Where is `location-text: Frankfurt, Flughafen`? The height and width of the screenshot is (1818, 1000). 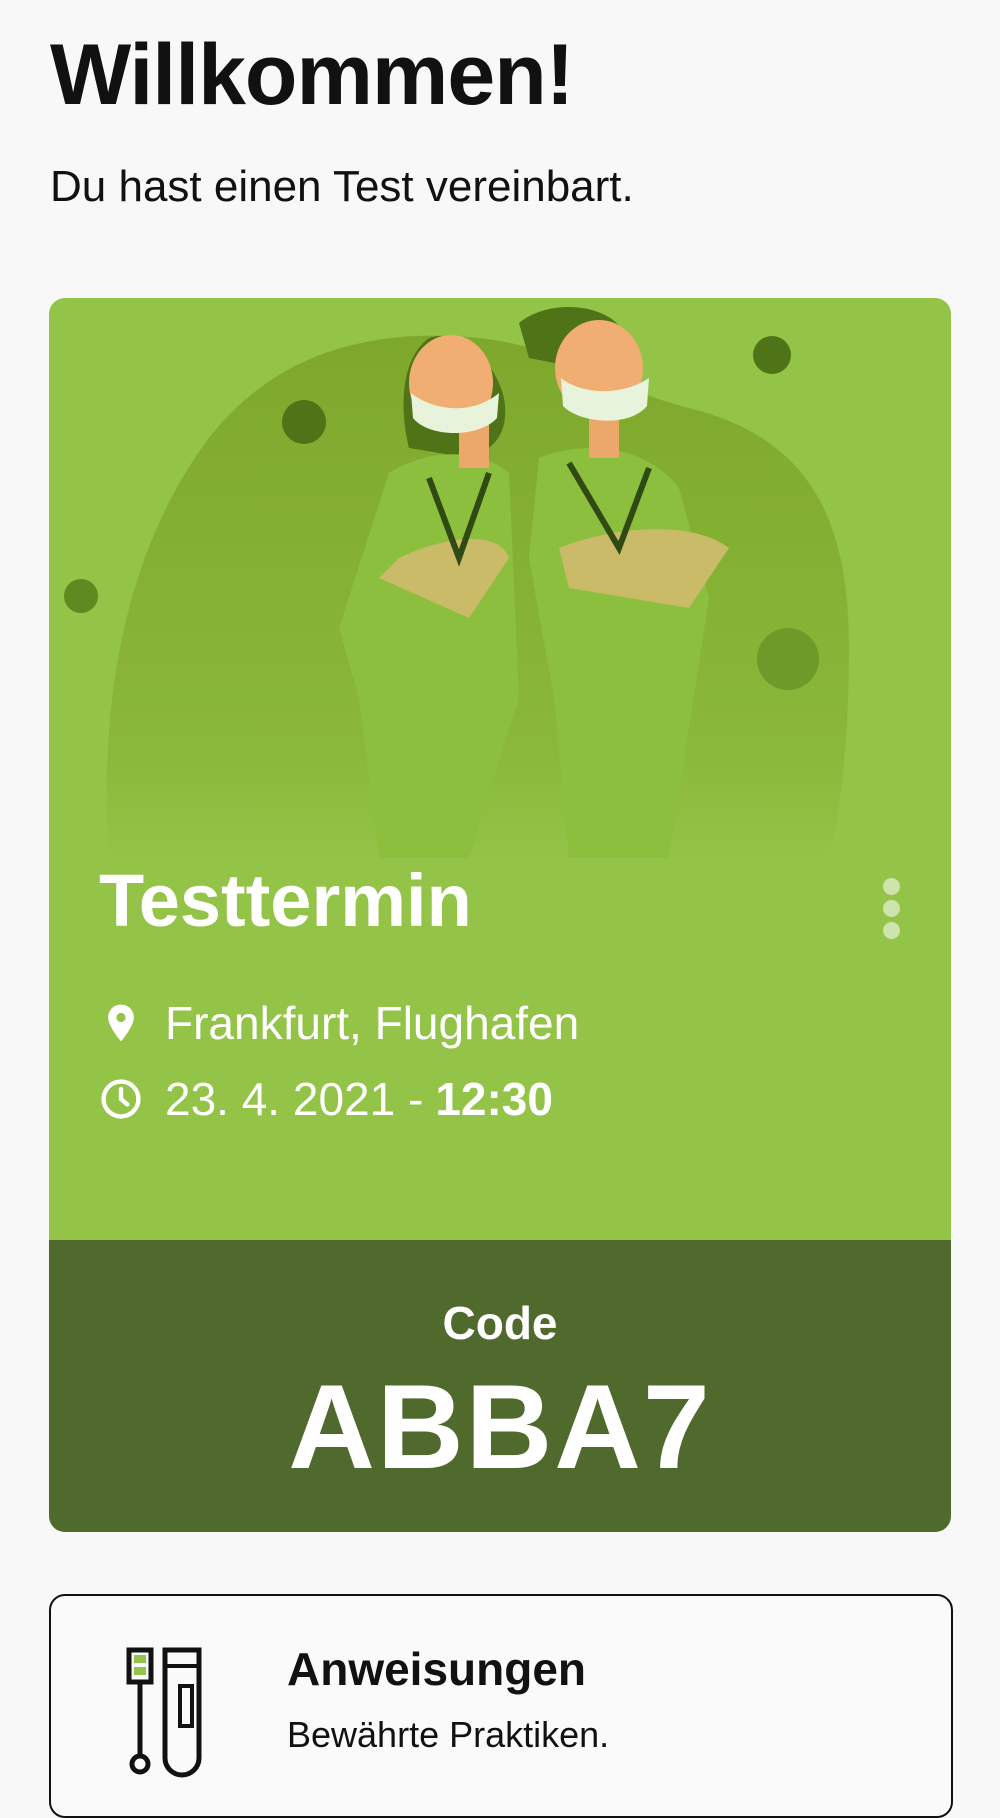
location-text: Frankfurt, Flughafen is located at coordinates (372, 1023).